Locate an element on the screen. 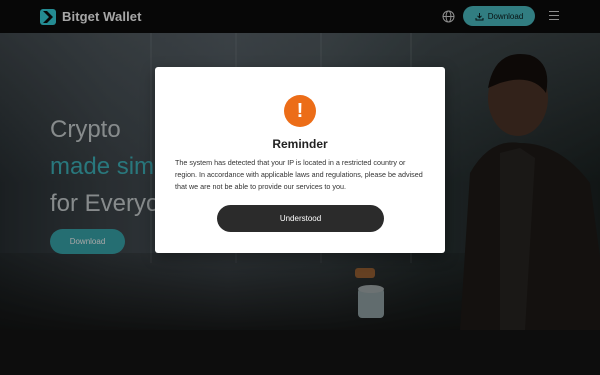 This screenshot has width=600, height=375. understood-button: Understood is located at coordinates (300, 218).